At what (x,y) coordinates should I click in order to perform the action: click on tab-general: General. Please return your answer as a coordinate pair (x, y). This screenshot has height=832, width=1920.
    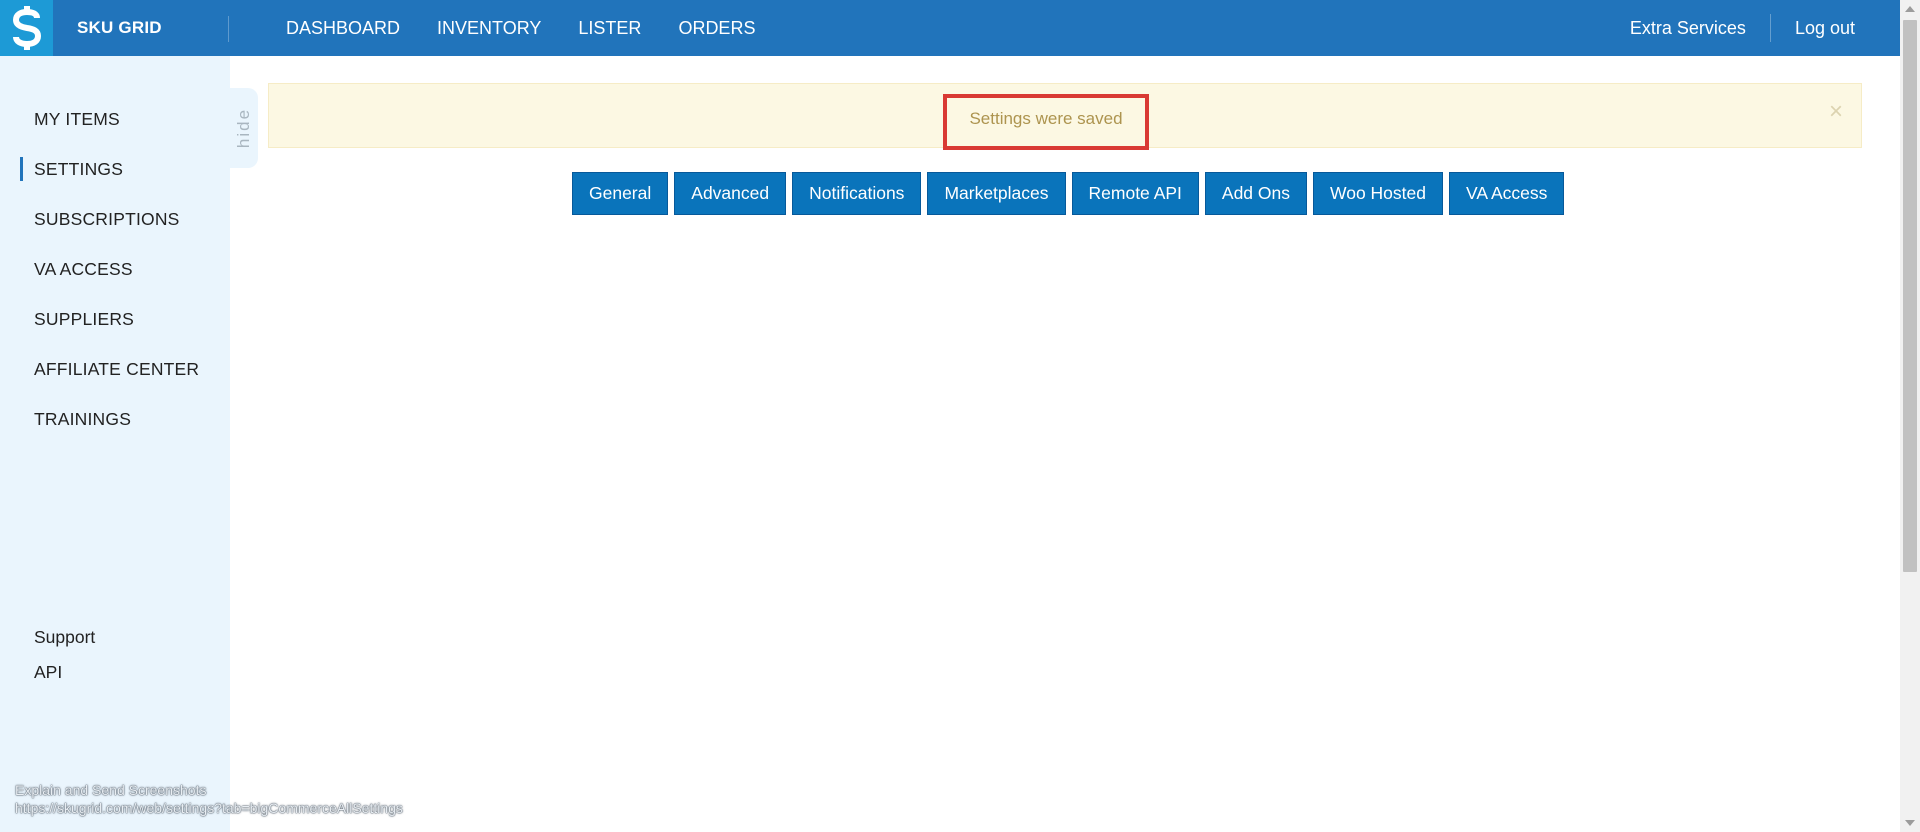
    Looking at the image, I should click on (620, 193).